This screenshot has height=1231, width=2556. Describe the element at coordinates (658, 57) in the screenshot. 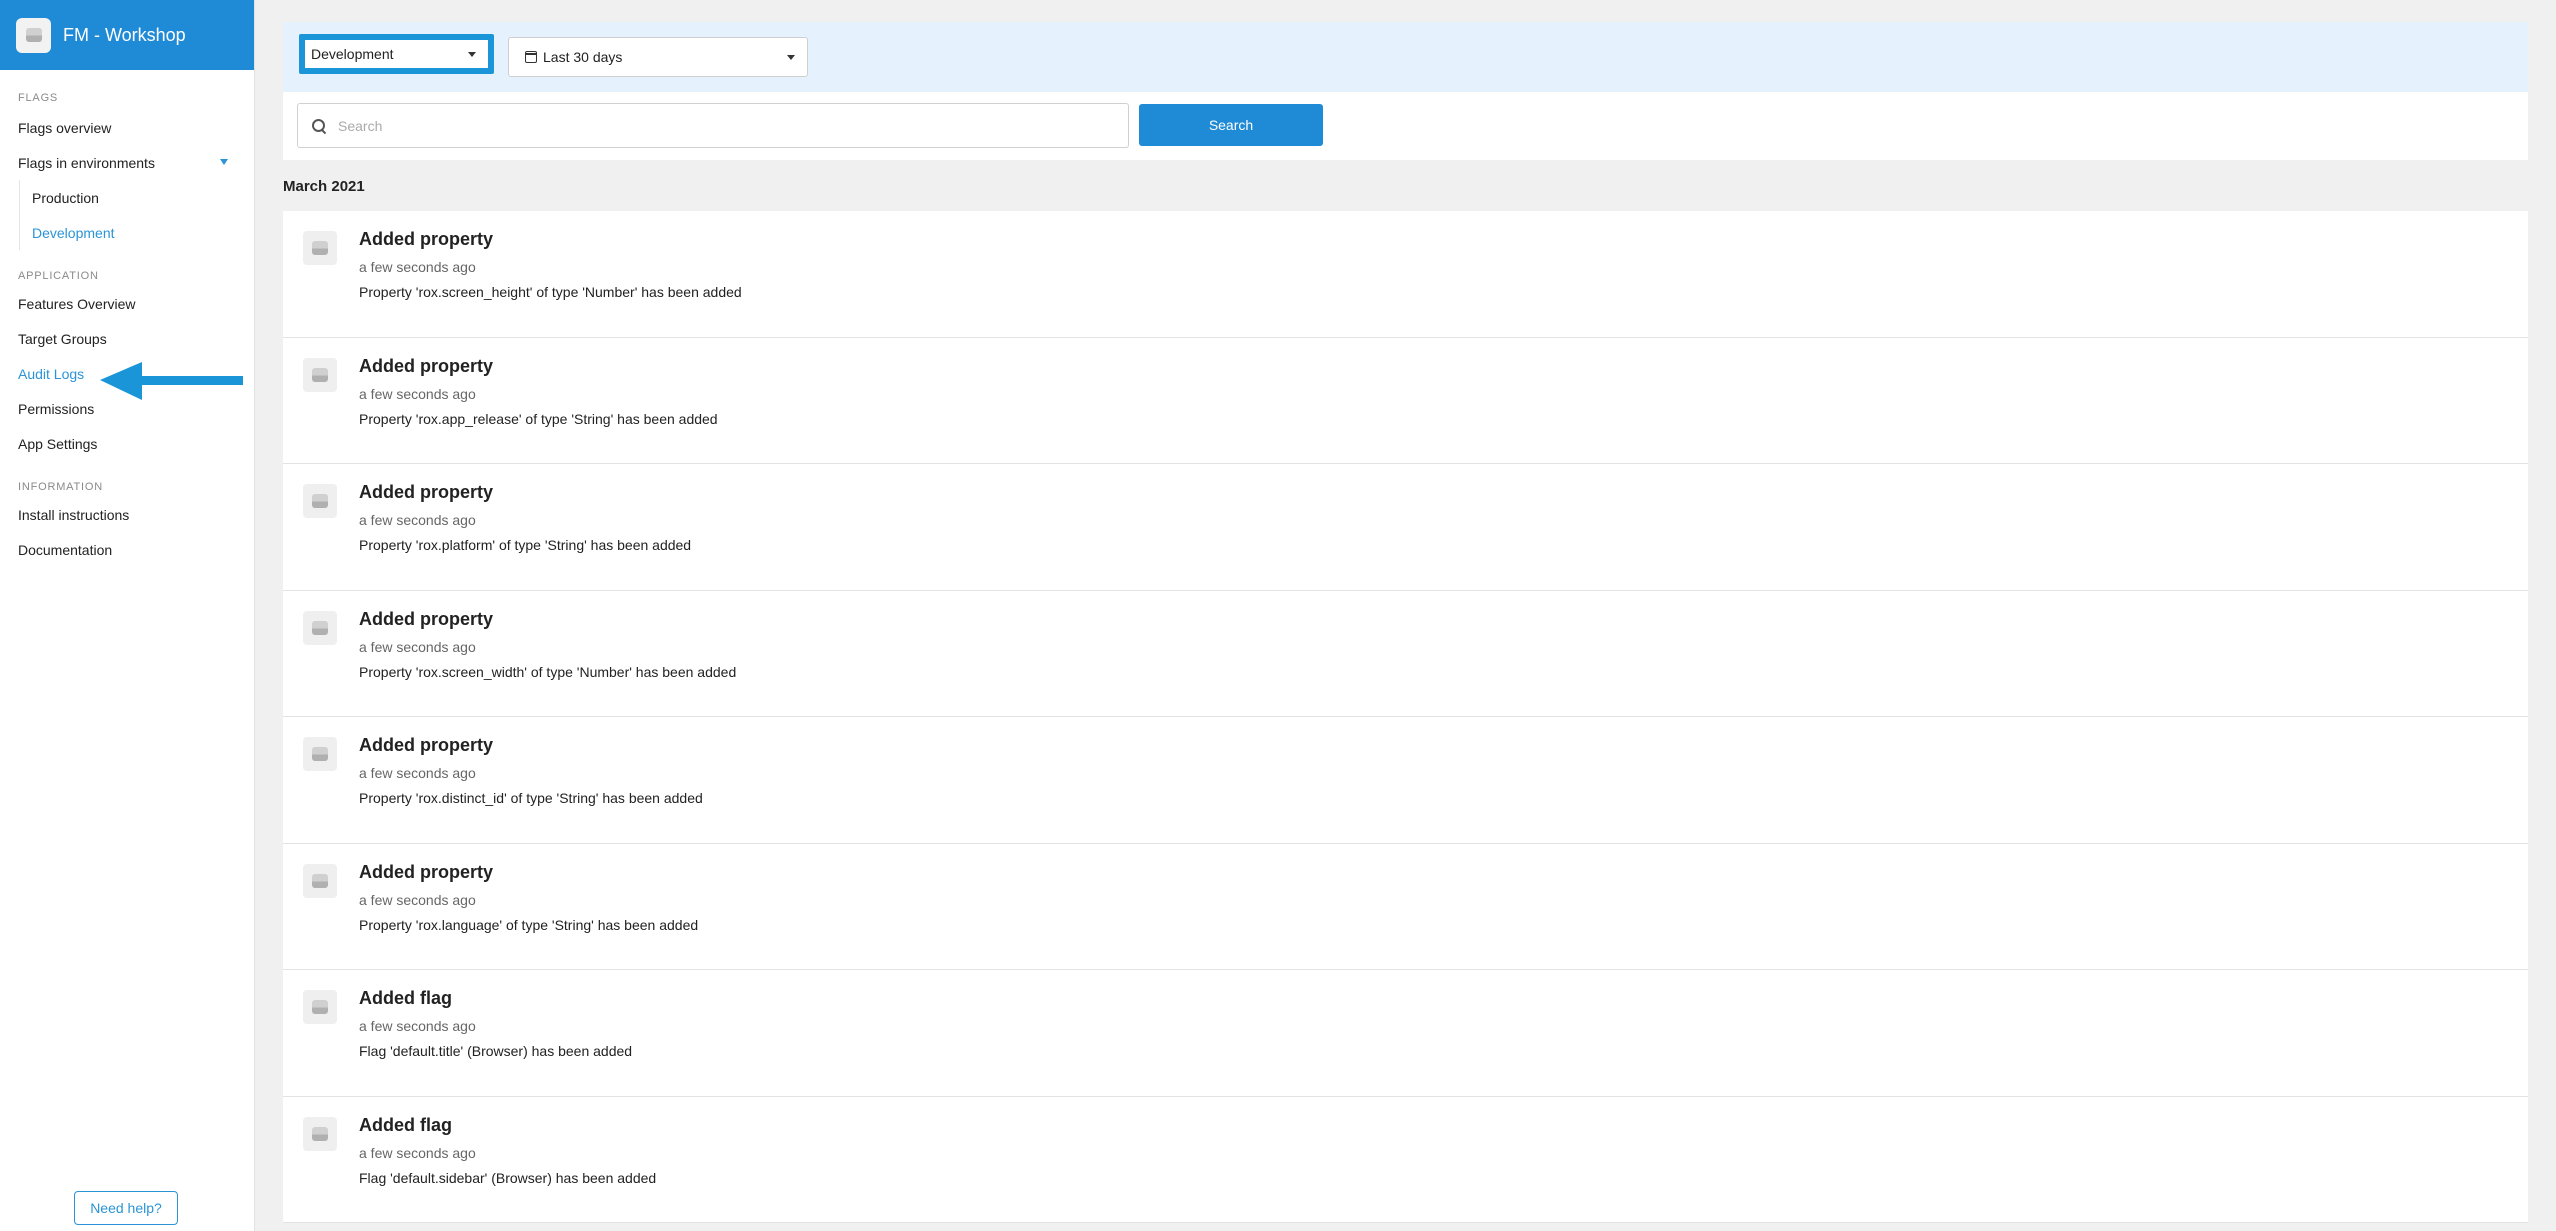

I see `date-range-select: Last 30 days` at that location.